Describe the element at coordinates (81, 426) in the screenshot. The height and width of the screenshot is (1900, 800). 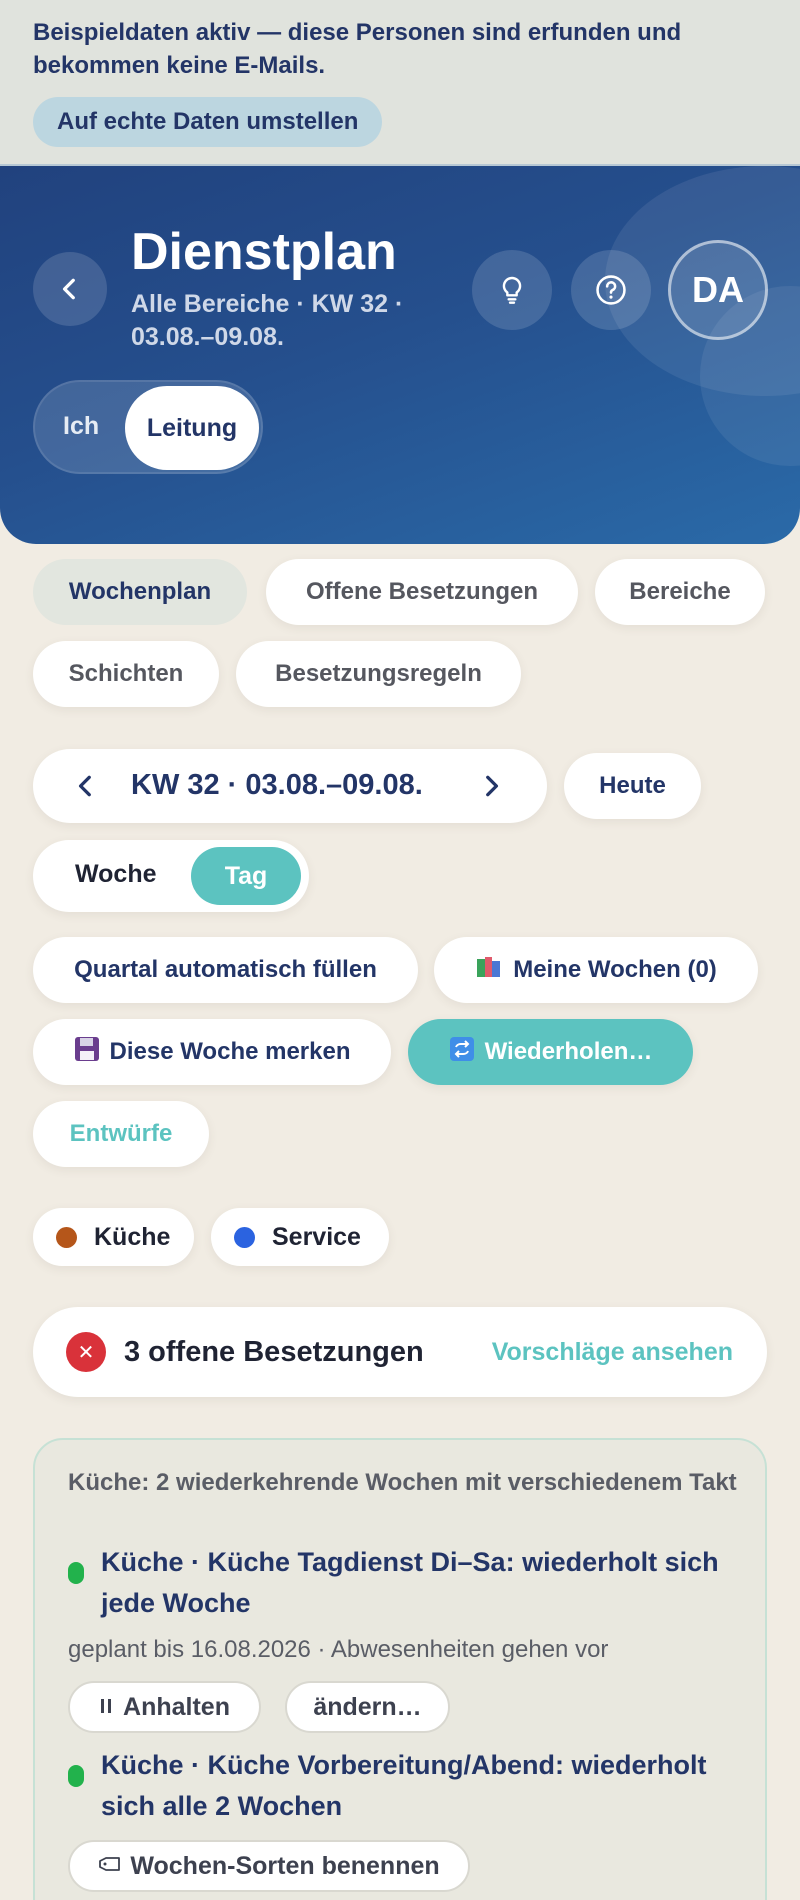
I see `role-option-self: Ich` at that location.